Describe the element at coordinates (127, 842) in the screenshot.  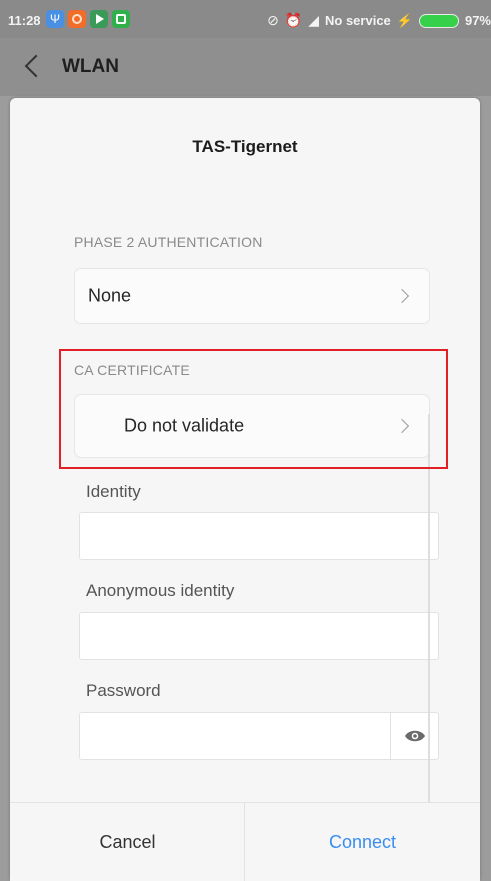
I see `cancel-button: Cancel` at that location.